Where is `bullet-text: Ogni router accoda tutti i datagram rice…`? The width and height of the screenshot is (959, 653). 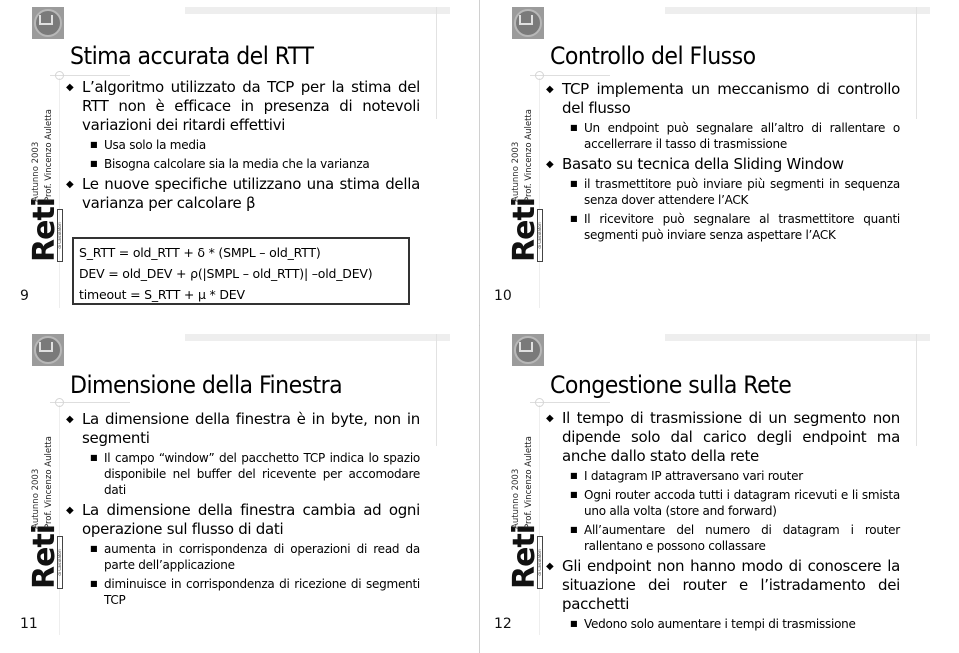
bullet-text: Ogni router accoda tutti i datagram rice… is located at coordinates (742, 503).